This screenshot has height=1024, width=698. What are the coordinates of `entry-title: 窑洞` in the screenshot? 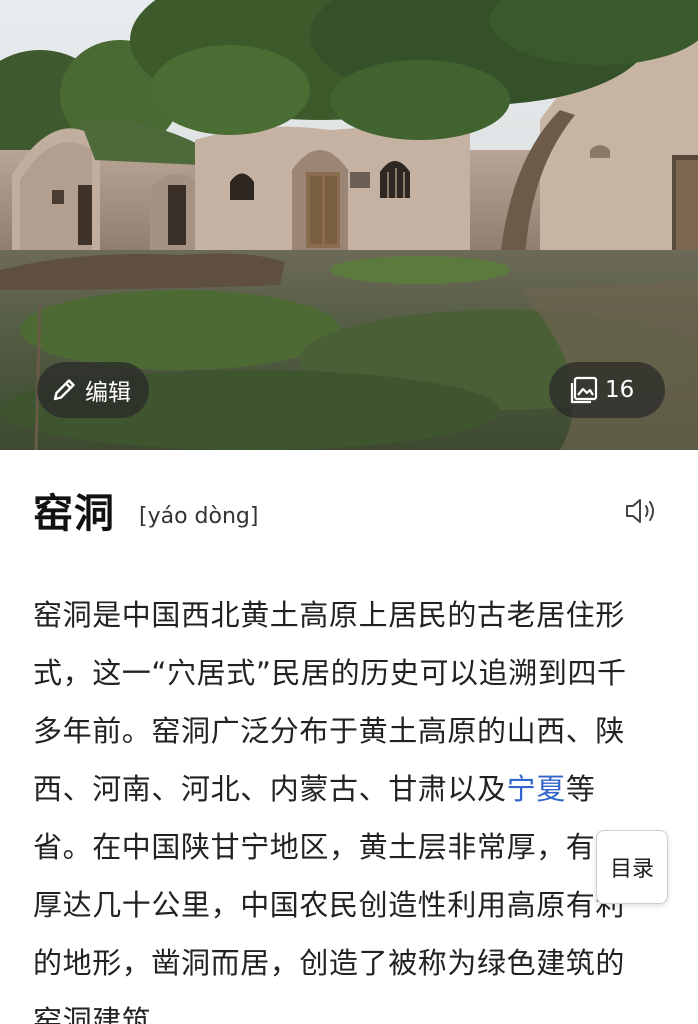 It's located at (74, 514).